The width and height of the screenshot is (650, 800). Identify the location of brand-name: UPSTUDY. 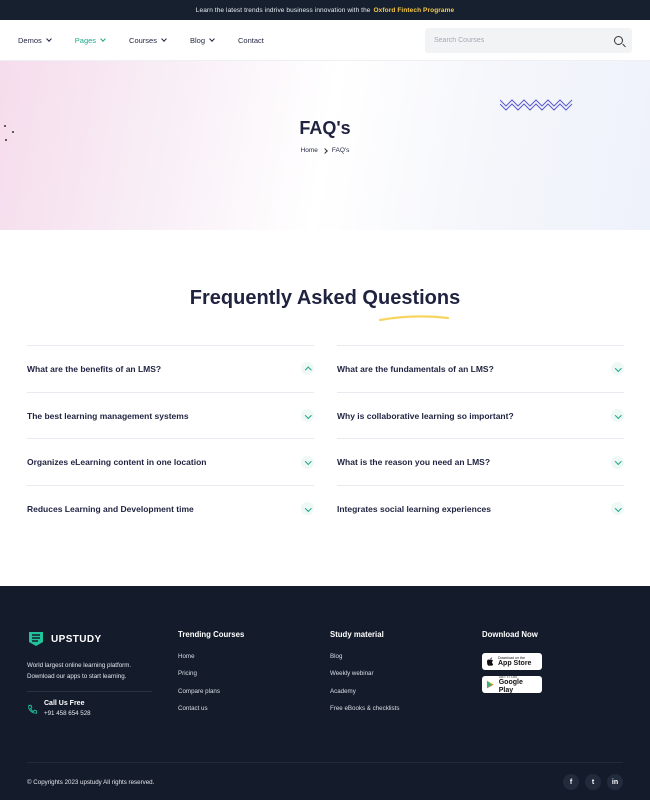
(76, 639).